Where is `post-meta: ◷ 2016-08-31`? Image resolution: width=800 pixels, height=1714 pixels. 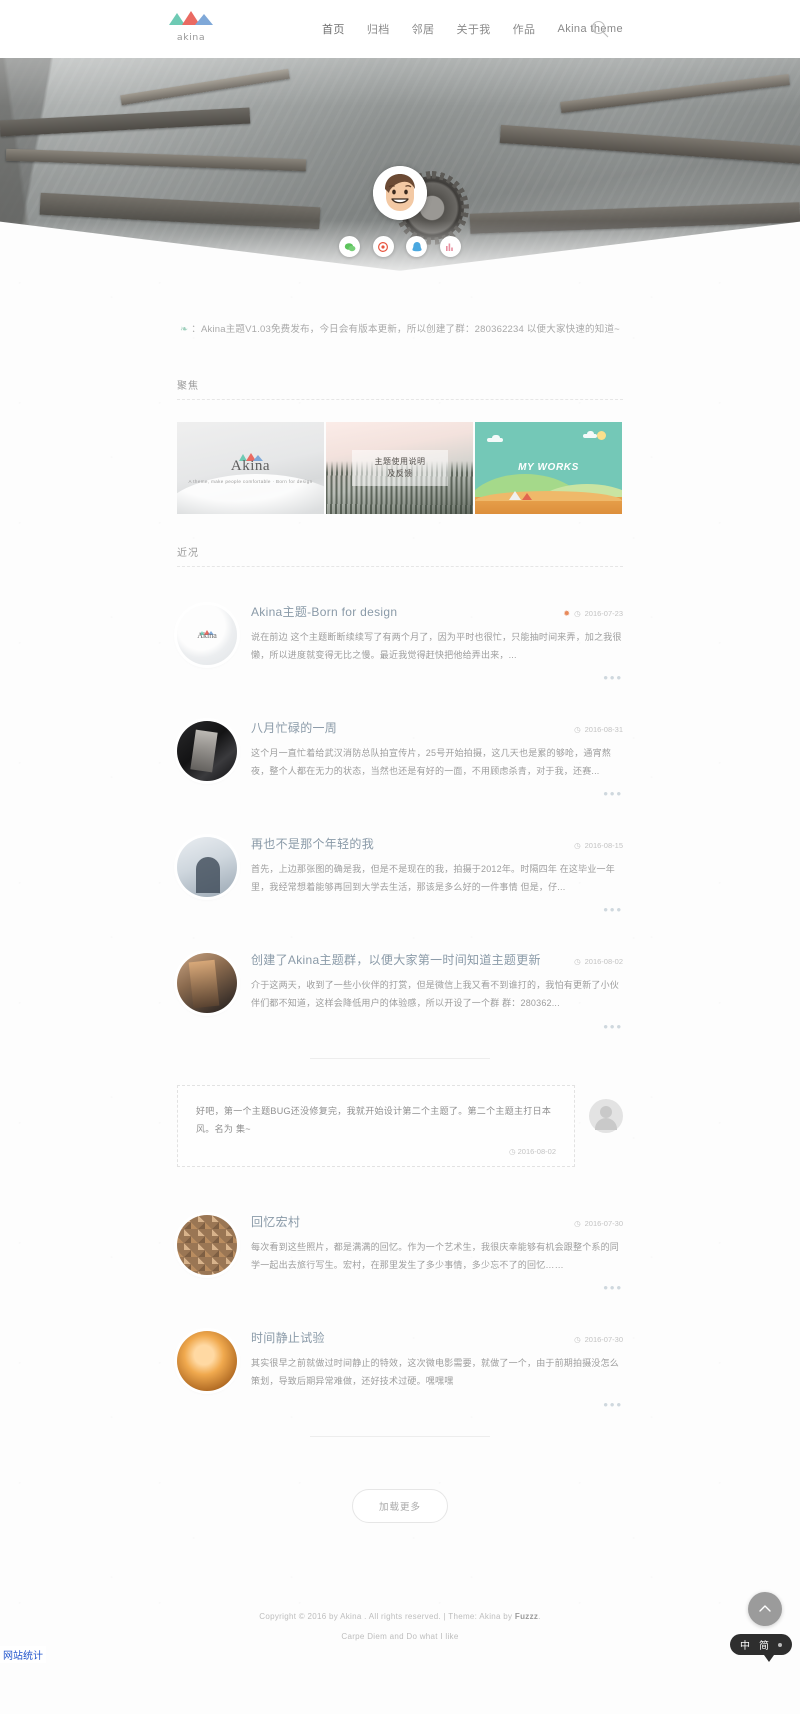
post-meta: ◷ 2016-08-31 is located at coordinates (598, 729).